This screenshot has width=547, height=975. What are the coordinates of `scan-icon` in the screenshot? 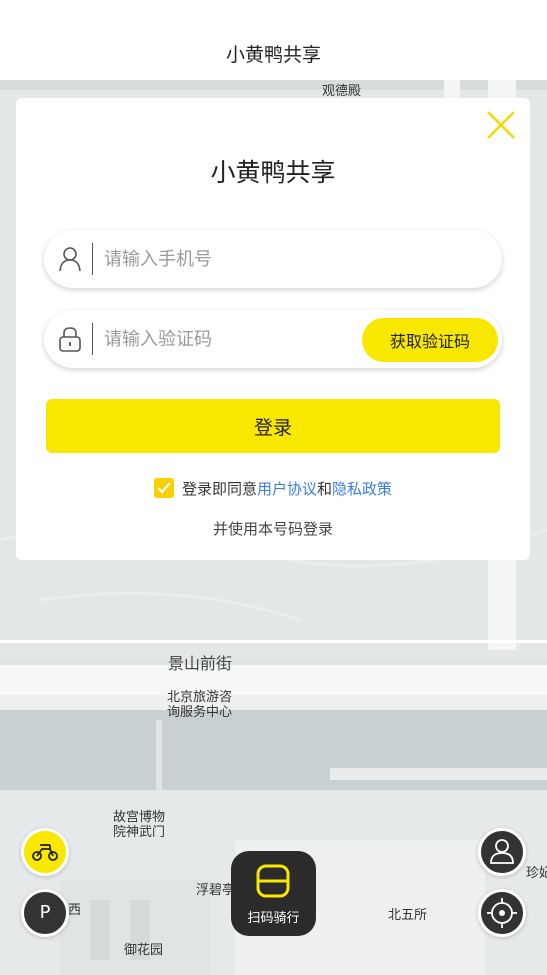 It's located at (273, 881).